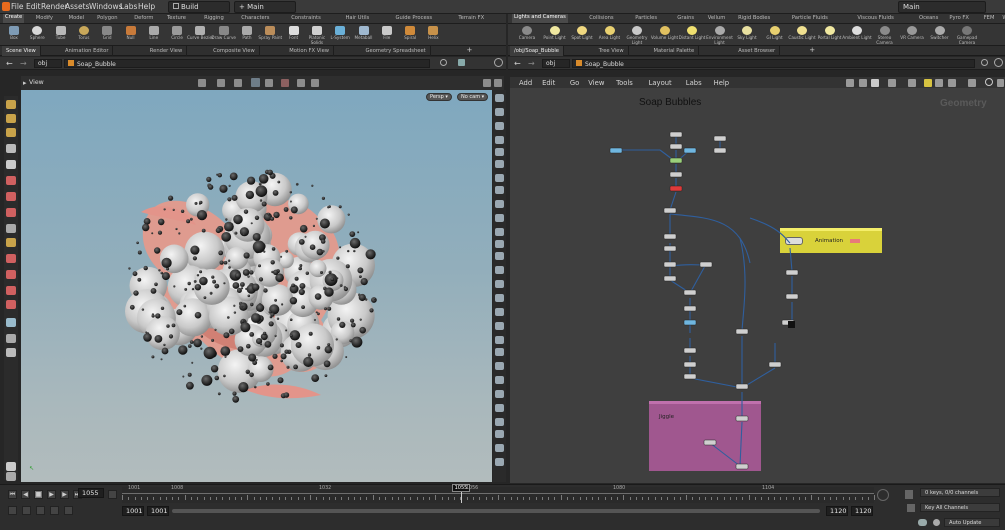  What do you see at coordinates (270, 35) in the screenshot?
I see `tool-spray-paint: Spray Paint` at bounding box center [270, 35].